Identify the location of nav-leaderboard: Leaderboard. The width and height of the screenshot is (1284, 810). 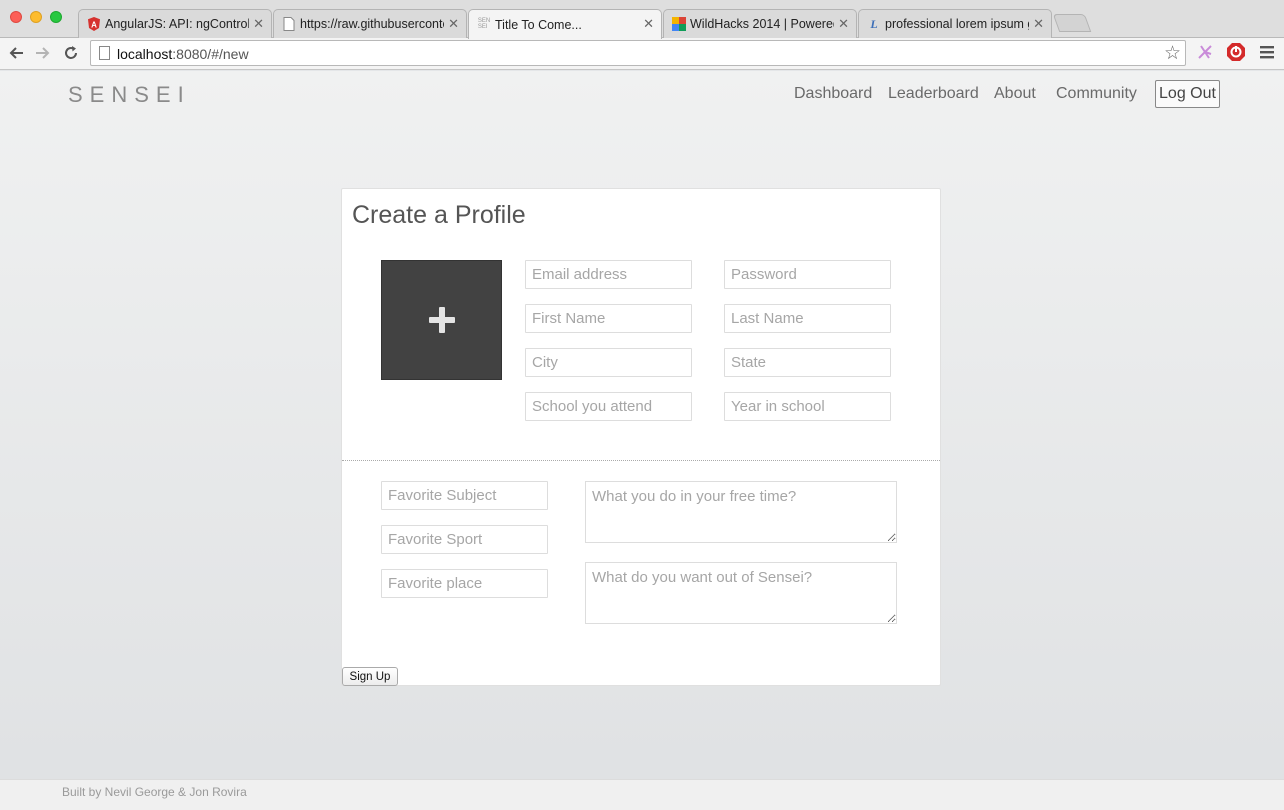
(933, 94).